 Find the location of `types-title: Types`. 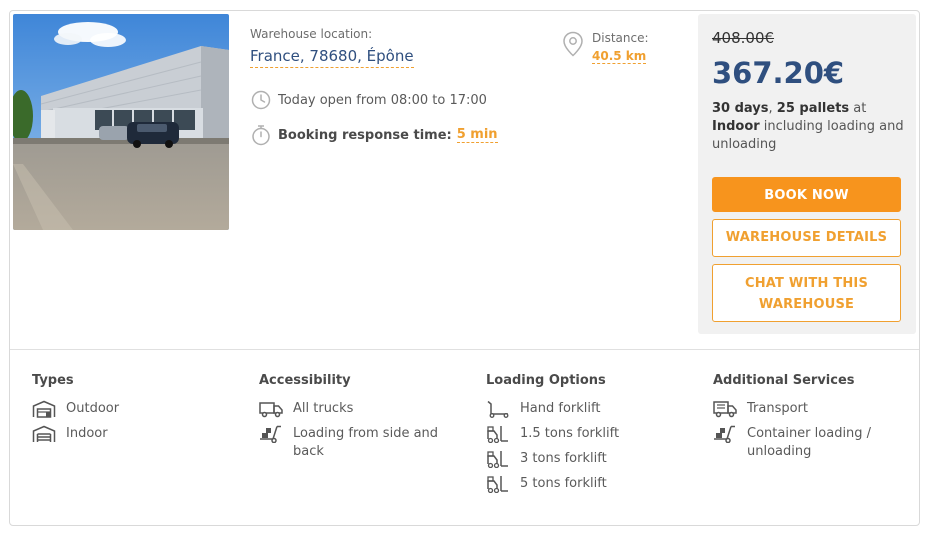

types-title: Types is located at coordinates (53, 380).